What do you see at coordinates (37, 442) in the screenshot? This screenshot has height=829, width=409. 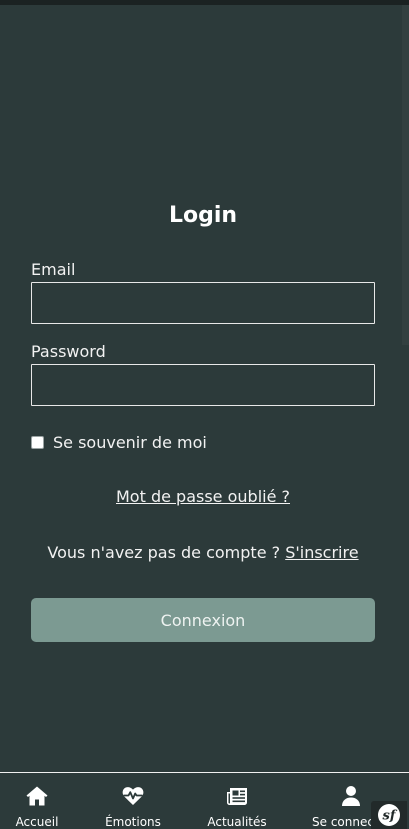 I see `remember-me-checkbox` at bounding box center [37, 442].